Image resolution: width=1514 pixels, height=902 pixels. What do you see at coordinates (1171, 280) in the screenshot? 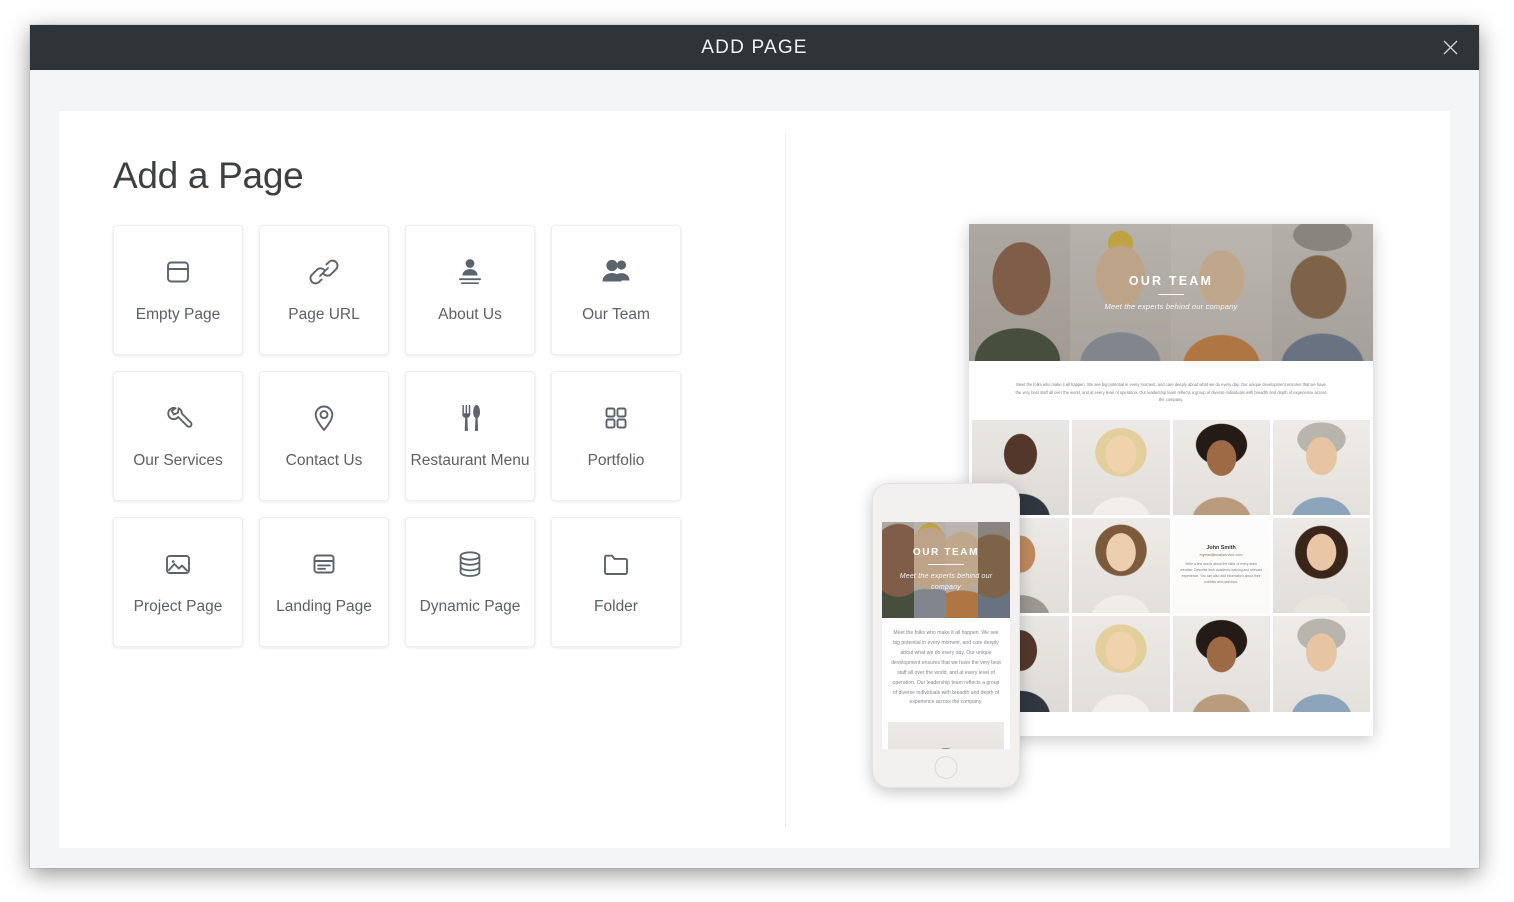
I see `hero-title: OUR TEAM` at bounding box center [1171, 280].